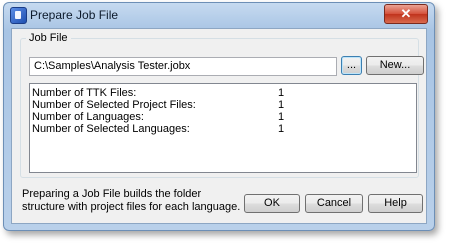 Image resolution: width=450 pixels, height=243 pixels. I want to click on stat-label: Number of Selected Project Files:, so click(114, 105).